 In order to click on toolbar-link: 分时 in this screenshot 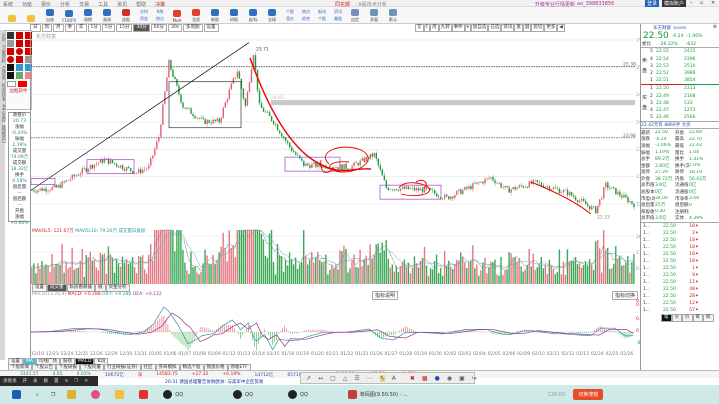, I will do `click(144, 11)`.